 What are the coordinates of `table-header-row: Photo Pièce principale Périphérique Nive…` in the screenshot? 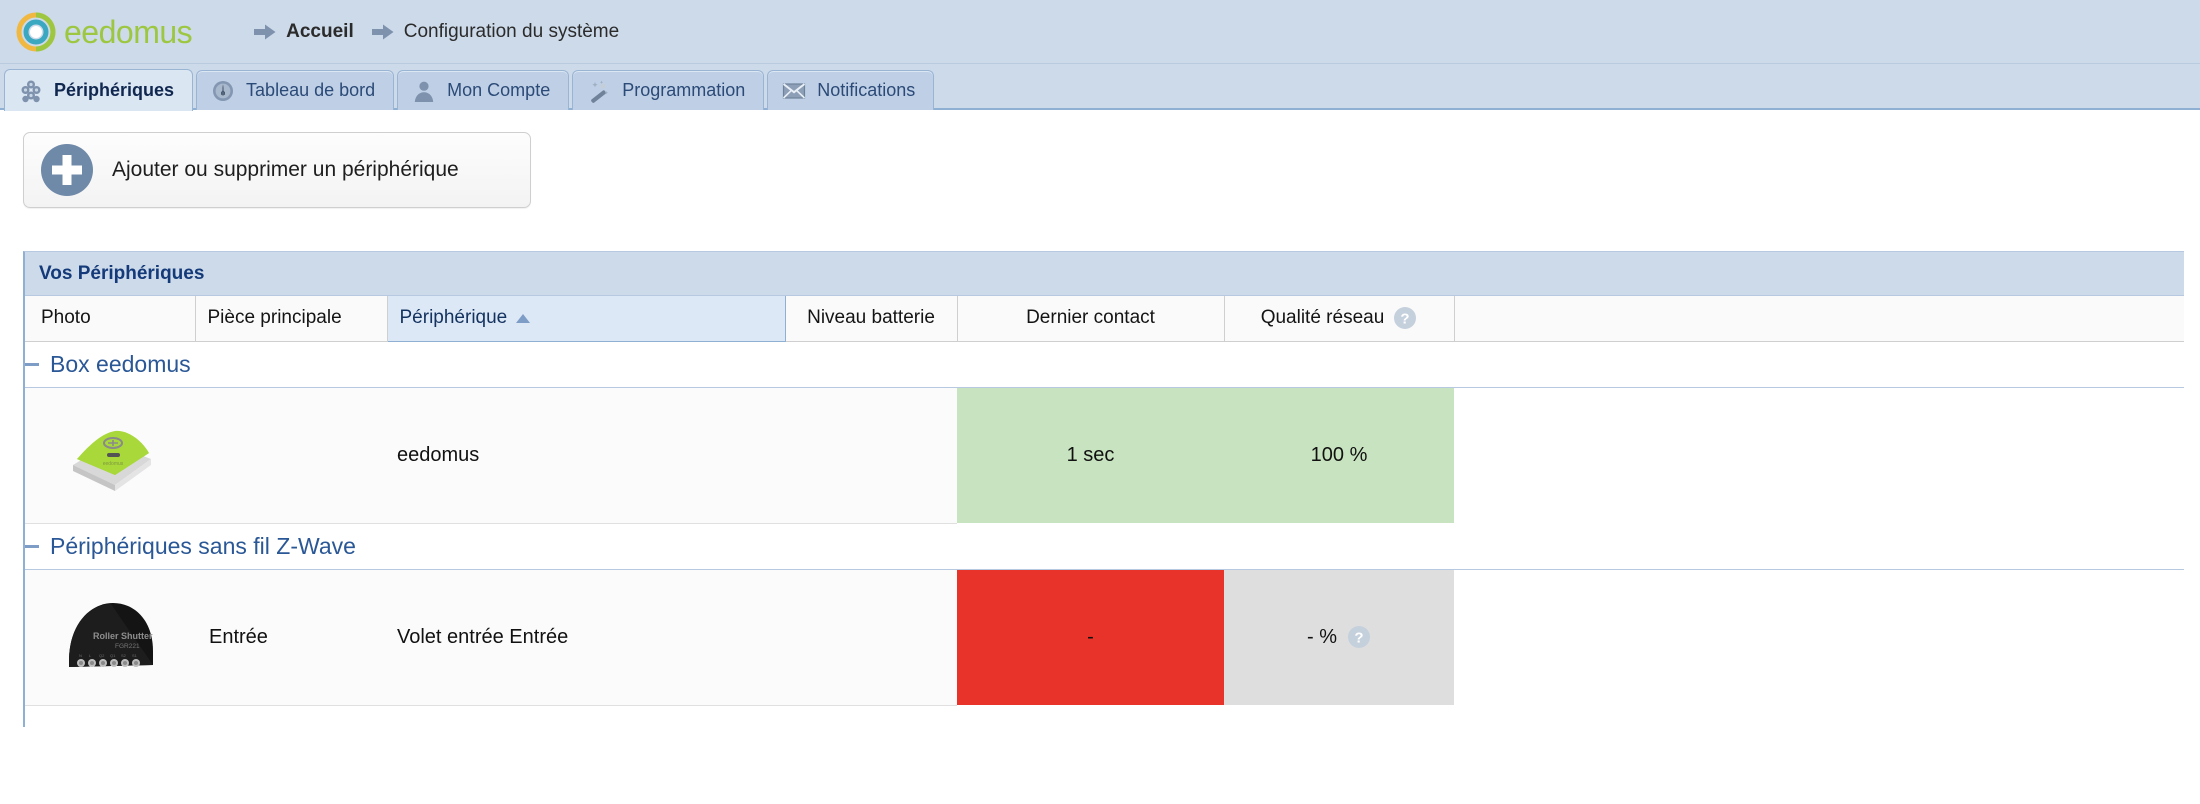 It's located at (1104, 319).